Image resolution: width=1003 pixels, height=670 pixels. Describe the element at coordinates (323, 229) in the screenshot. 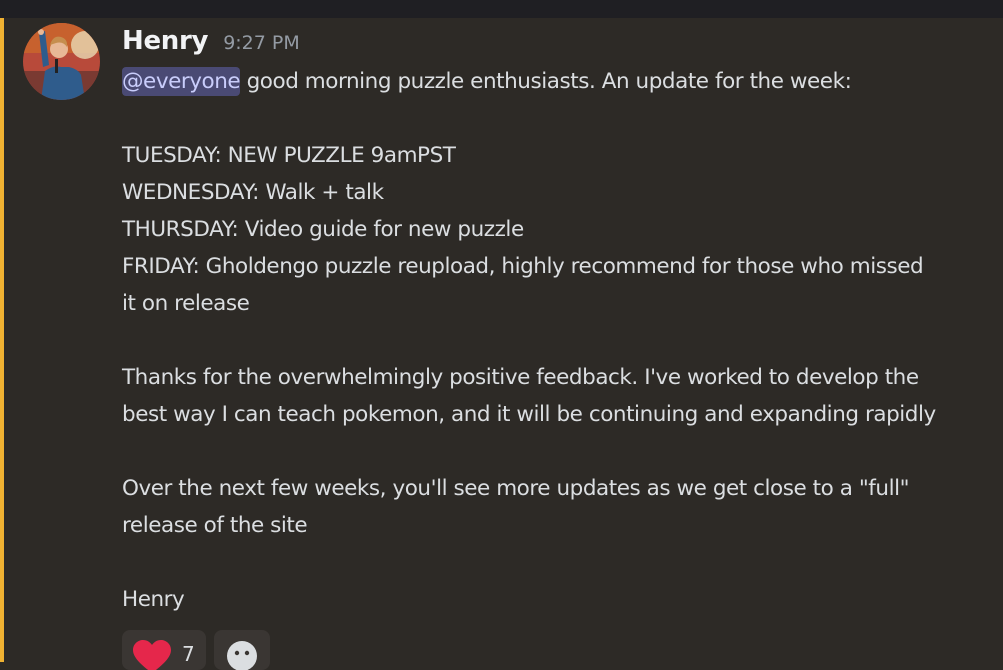

I see `schedule-line: THURSDAY: Video guide for new puzzle` at that location.